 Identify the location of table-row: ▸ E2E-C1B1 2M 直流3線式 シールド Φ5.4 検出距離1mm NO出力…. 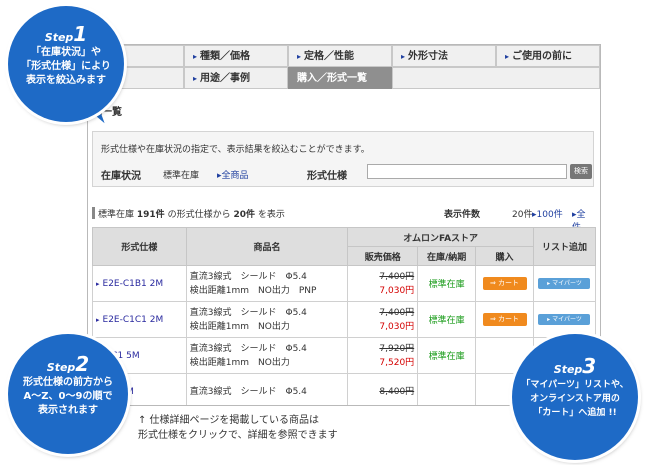
(344, 283).